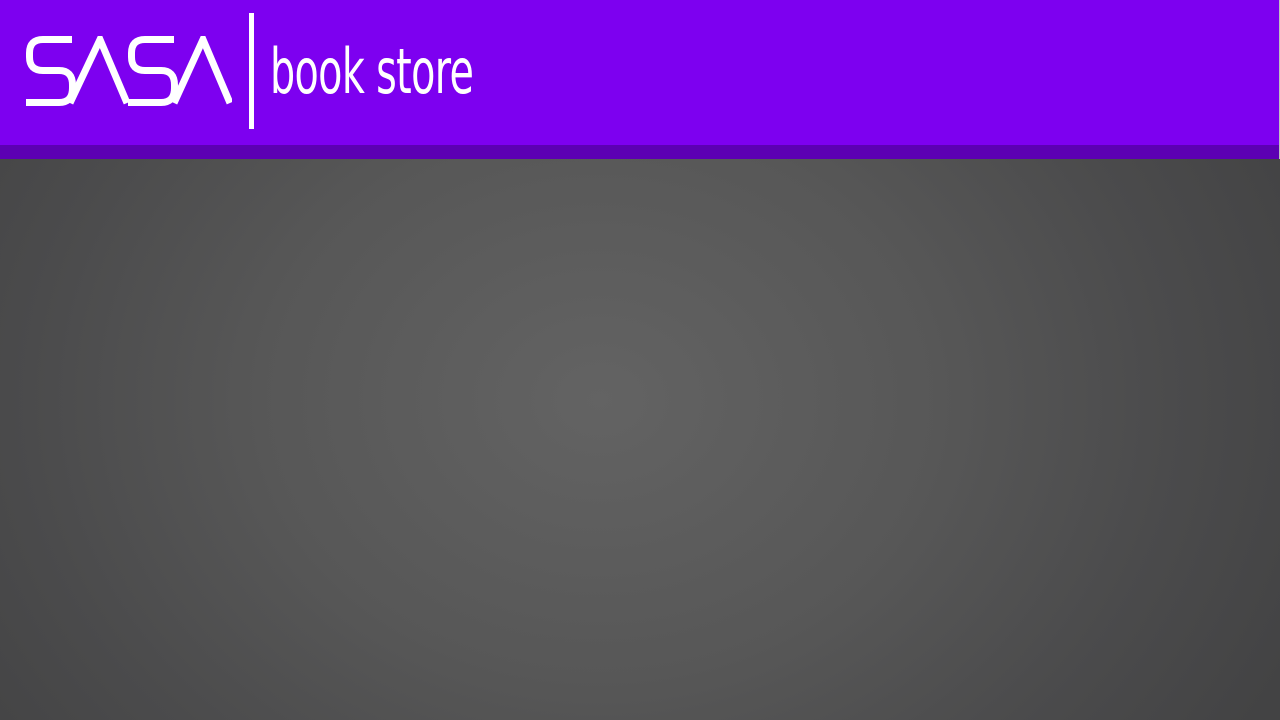 The width and height of the screenshot is (1280, 720). What do you see at coordinates (251, 71) in the screenshot?
I see `logo-divider` at bounding box center [251, 71].